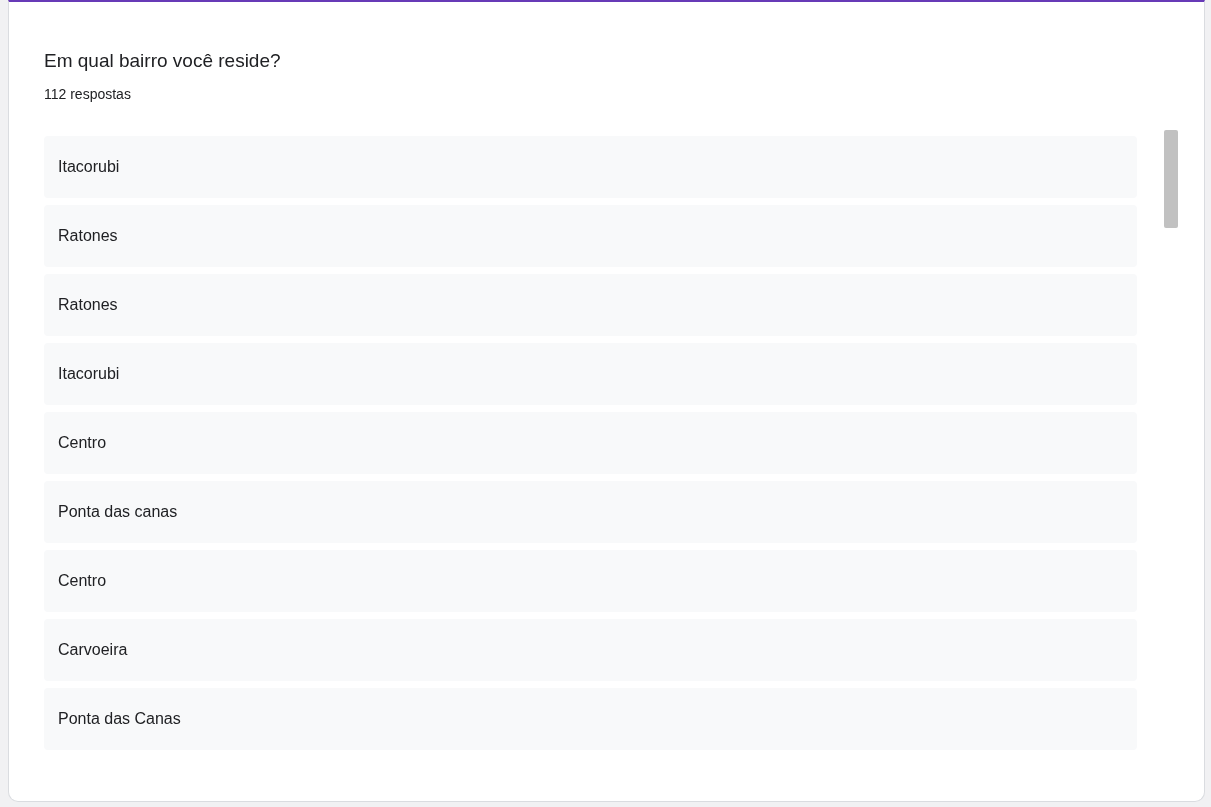 This screenshot has width=1211, height=807. What do you see at coordinates (88, 94) in the screenshot?
I see `response-count: 112 respostas` at bounding box center [88, 94].